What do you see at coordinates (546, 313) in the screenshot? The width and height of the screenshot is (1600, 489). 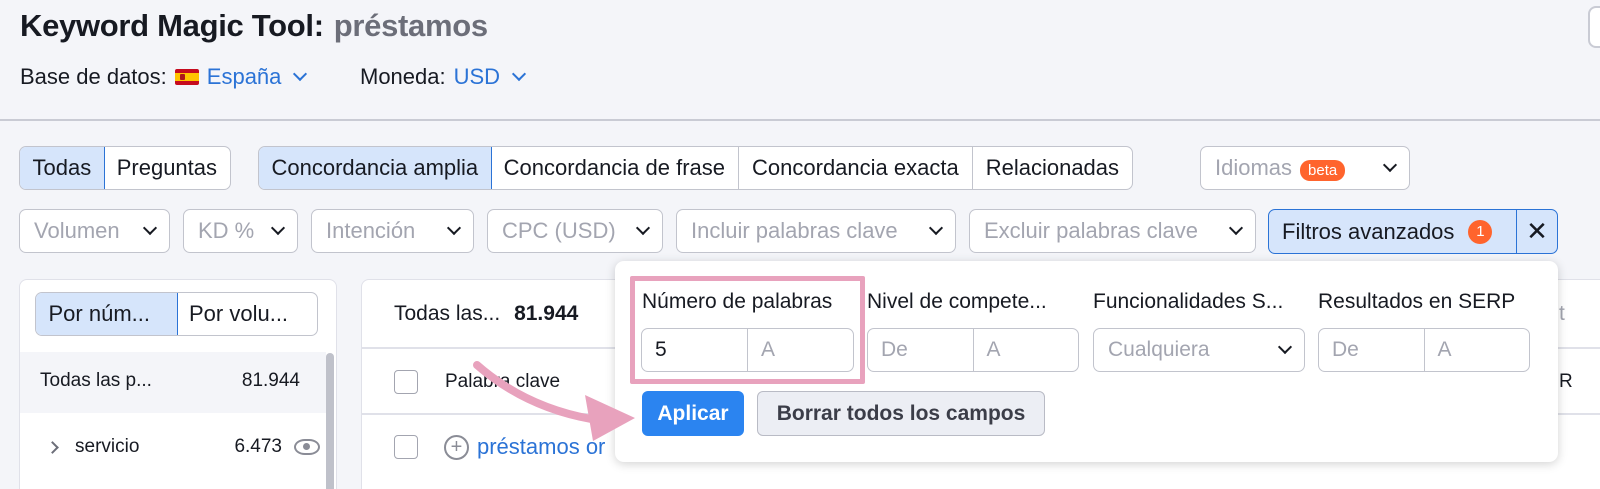 I see `summary-count: 81.944` at bounding box center [546, 313].